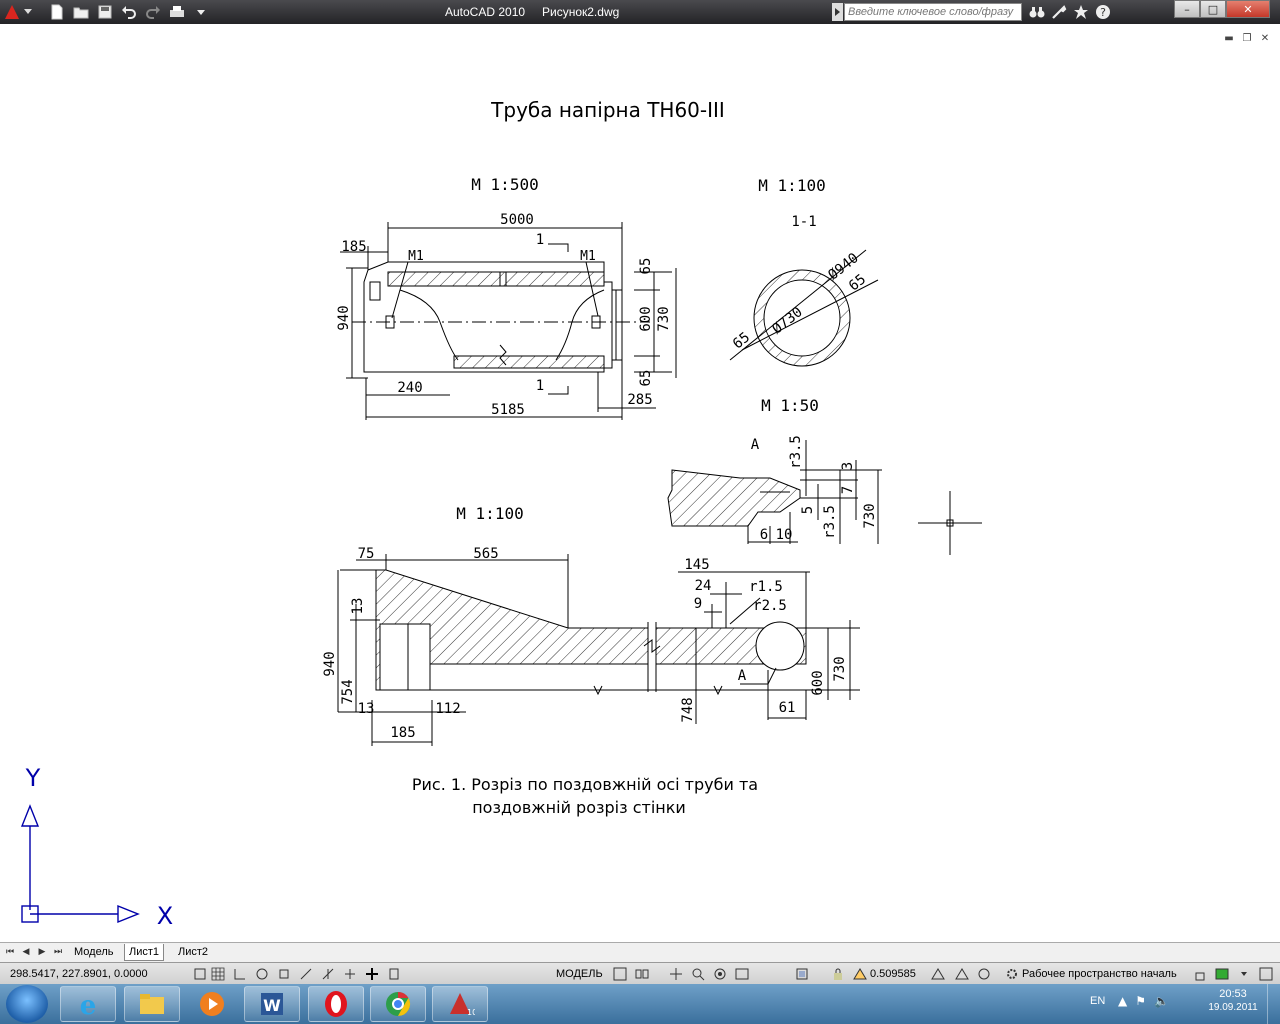 The width and height of the screenshot is (1280, 1024). I want to click on language-indicator: EN, so click(1097, 1001).